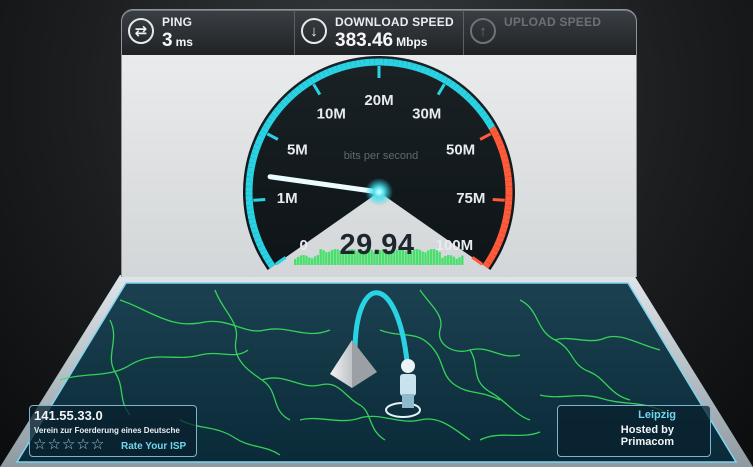 The height and width of the screenshot is (467, 753). I want to click on server-city: Leipzig, so click(657, 415).